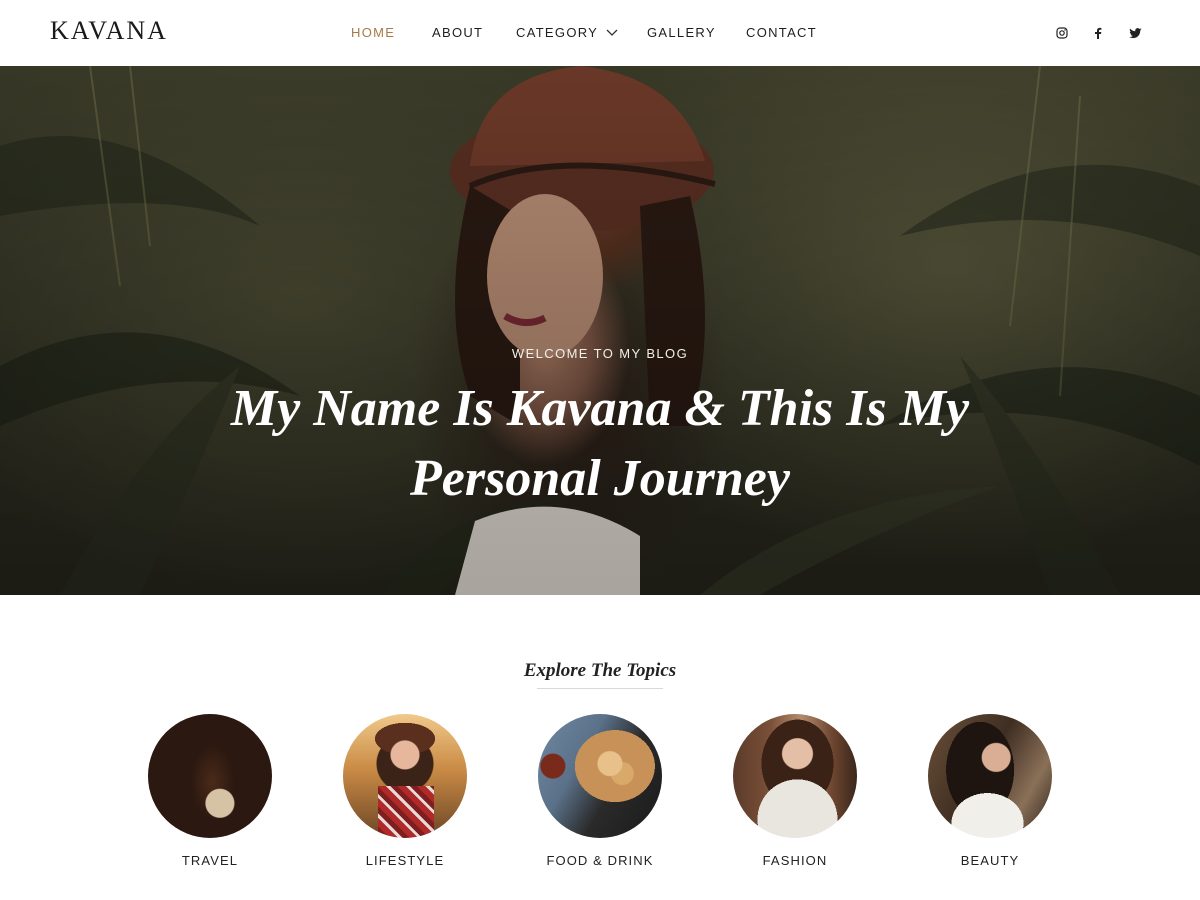 Image resolution: width=1200 pixels, height=900 pixels. I want to click on topic-travel: TRAVEL, so click(210, 791).